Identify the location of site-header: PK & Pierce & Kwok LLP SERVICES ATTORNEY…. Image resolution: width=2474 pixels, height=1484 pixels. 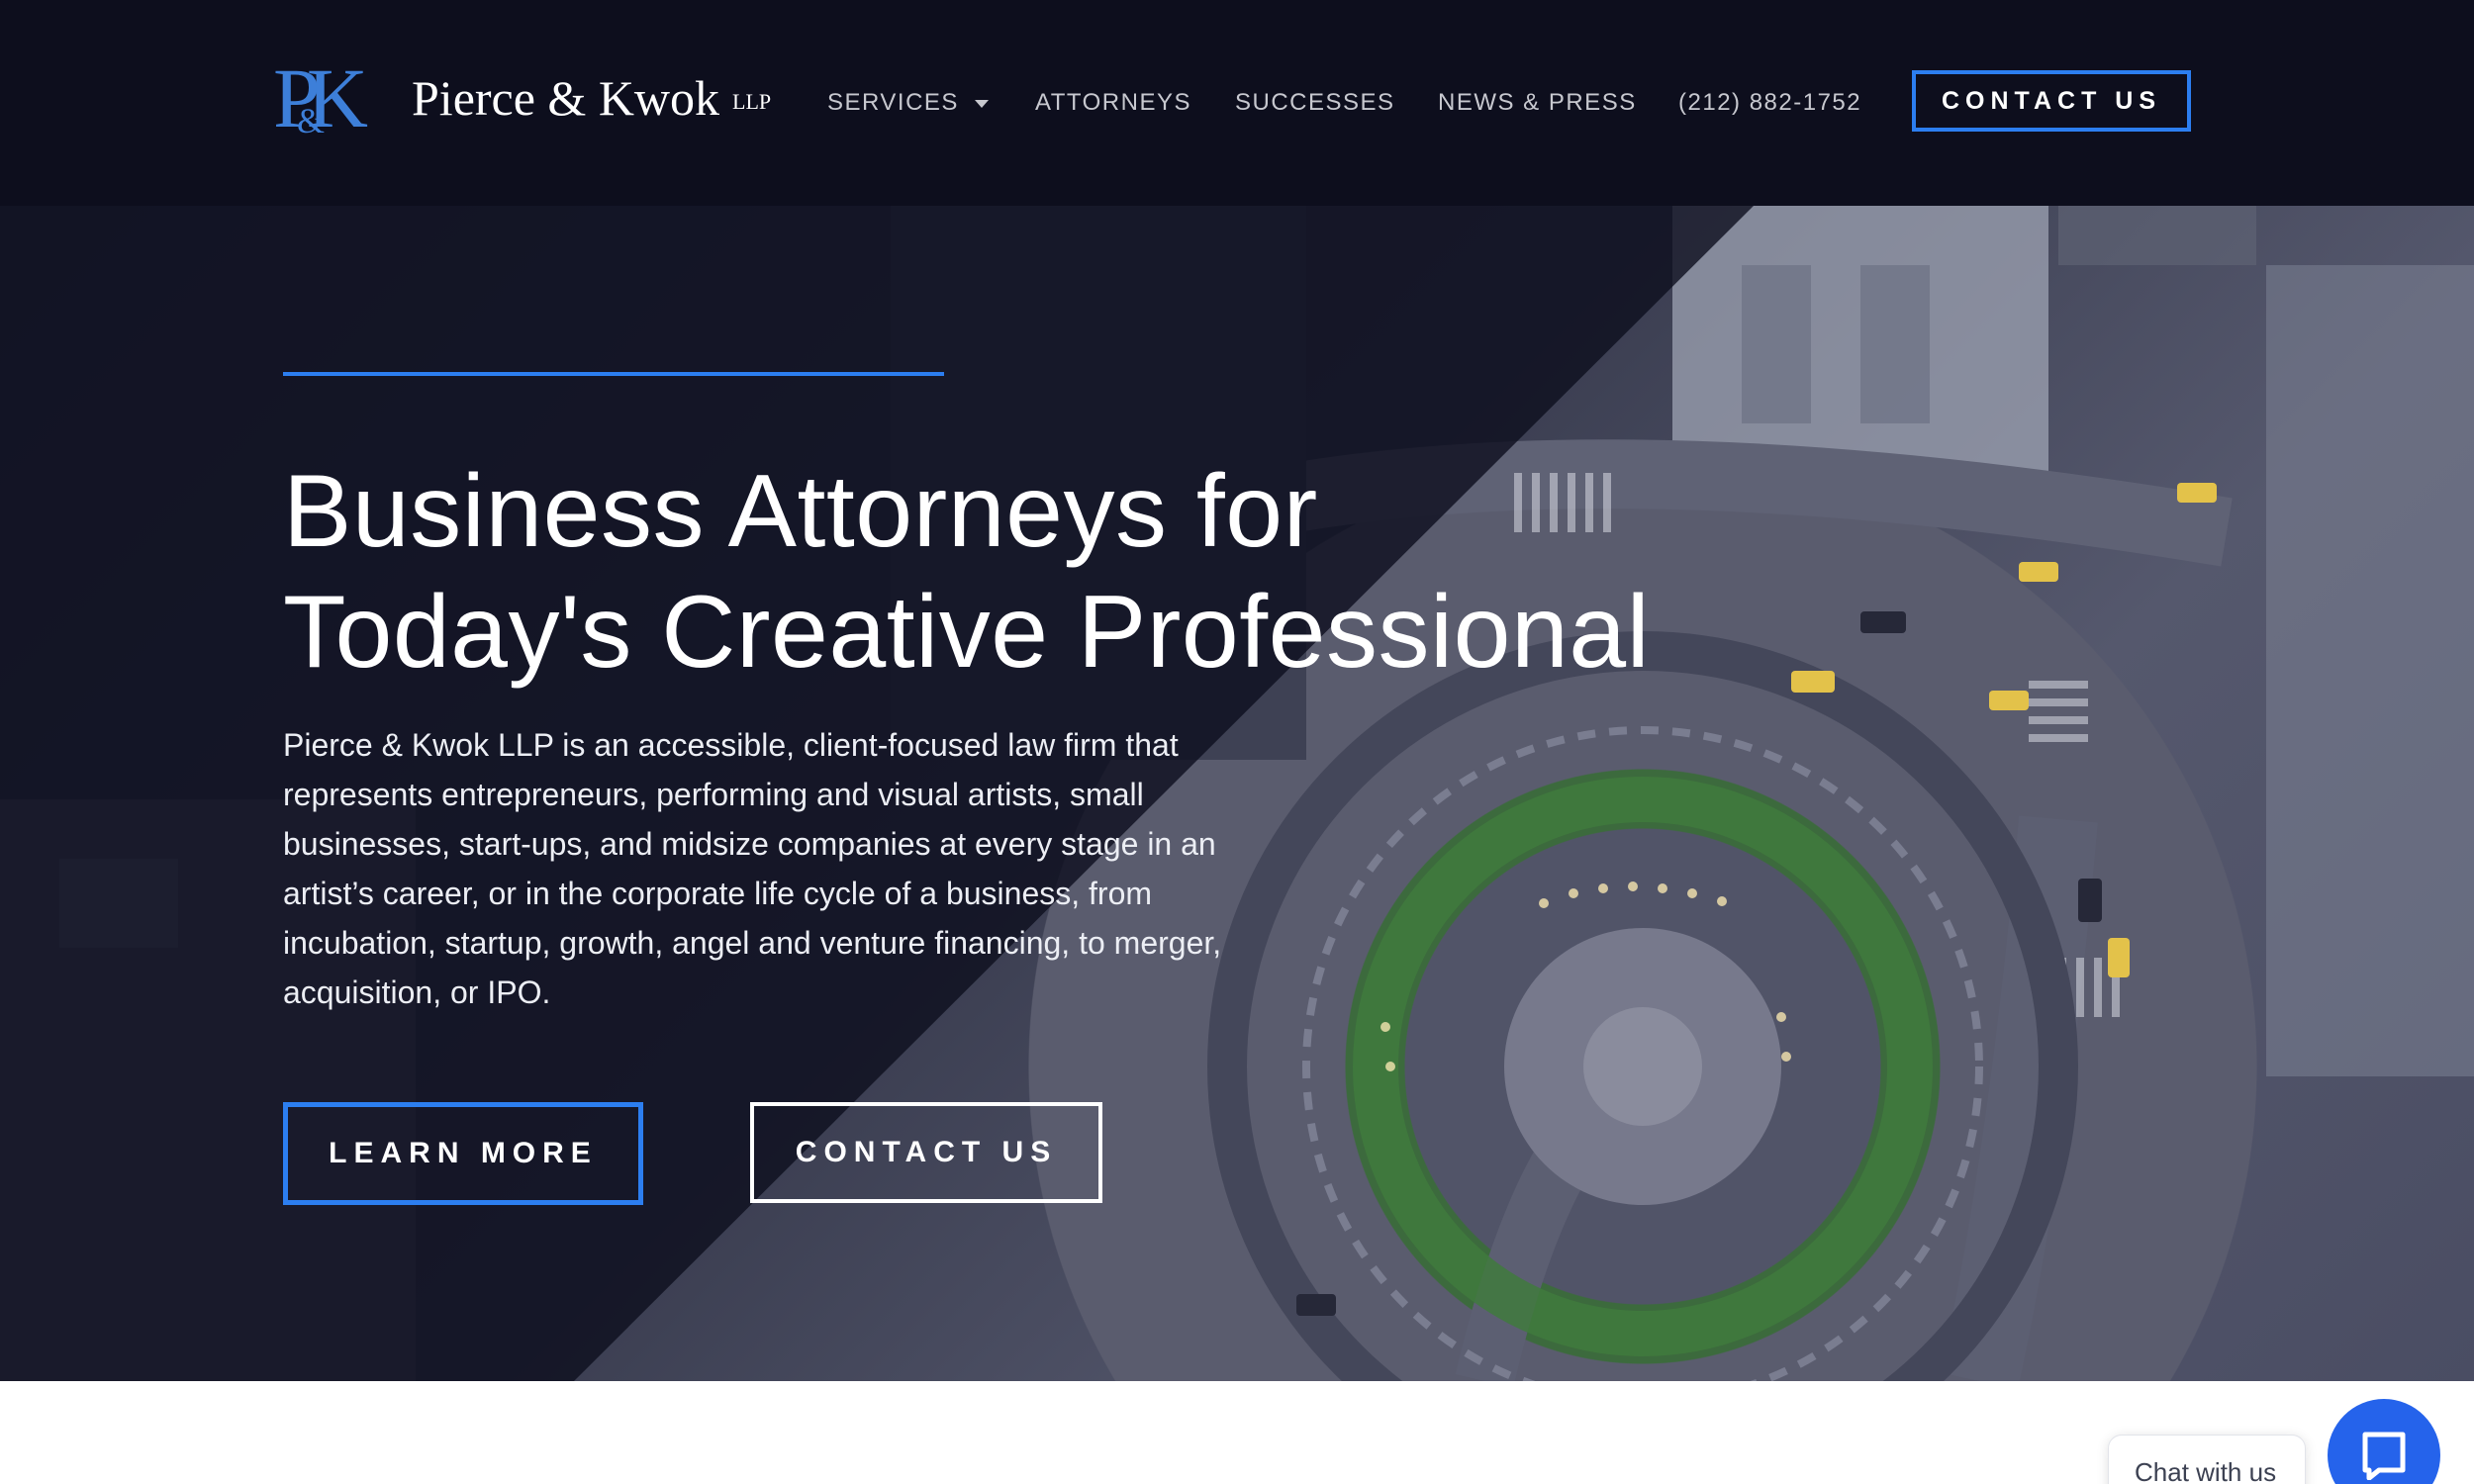
(1237, 103).